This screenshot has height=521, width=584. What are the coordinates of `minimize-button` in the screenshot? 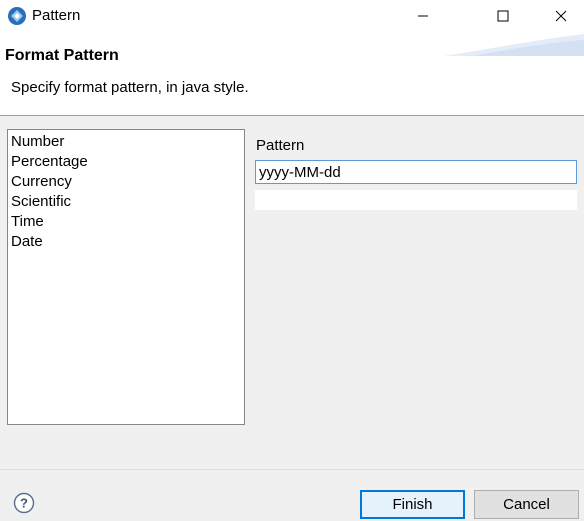 It's located at (423, 16).